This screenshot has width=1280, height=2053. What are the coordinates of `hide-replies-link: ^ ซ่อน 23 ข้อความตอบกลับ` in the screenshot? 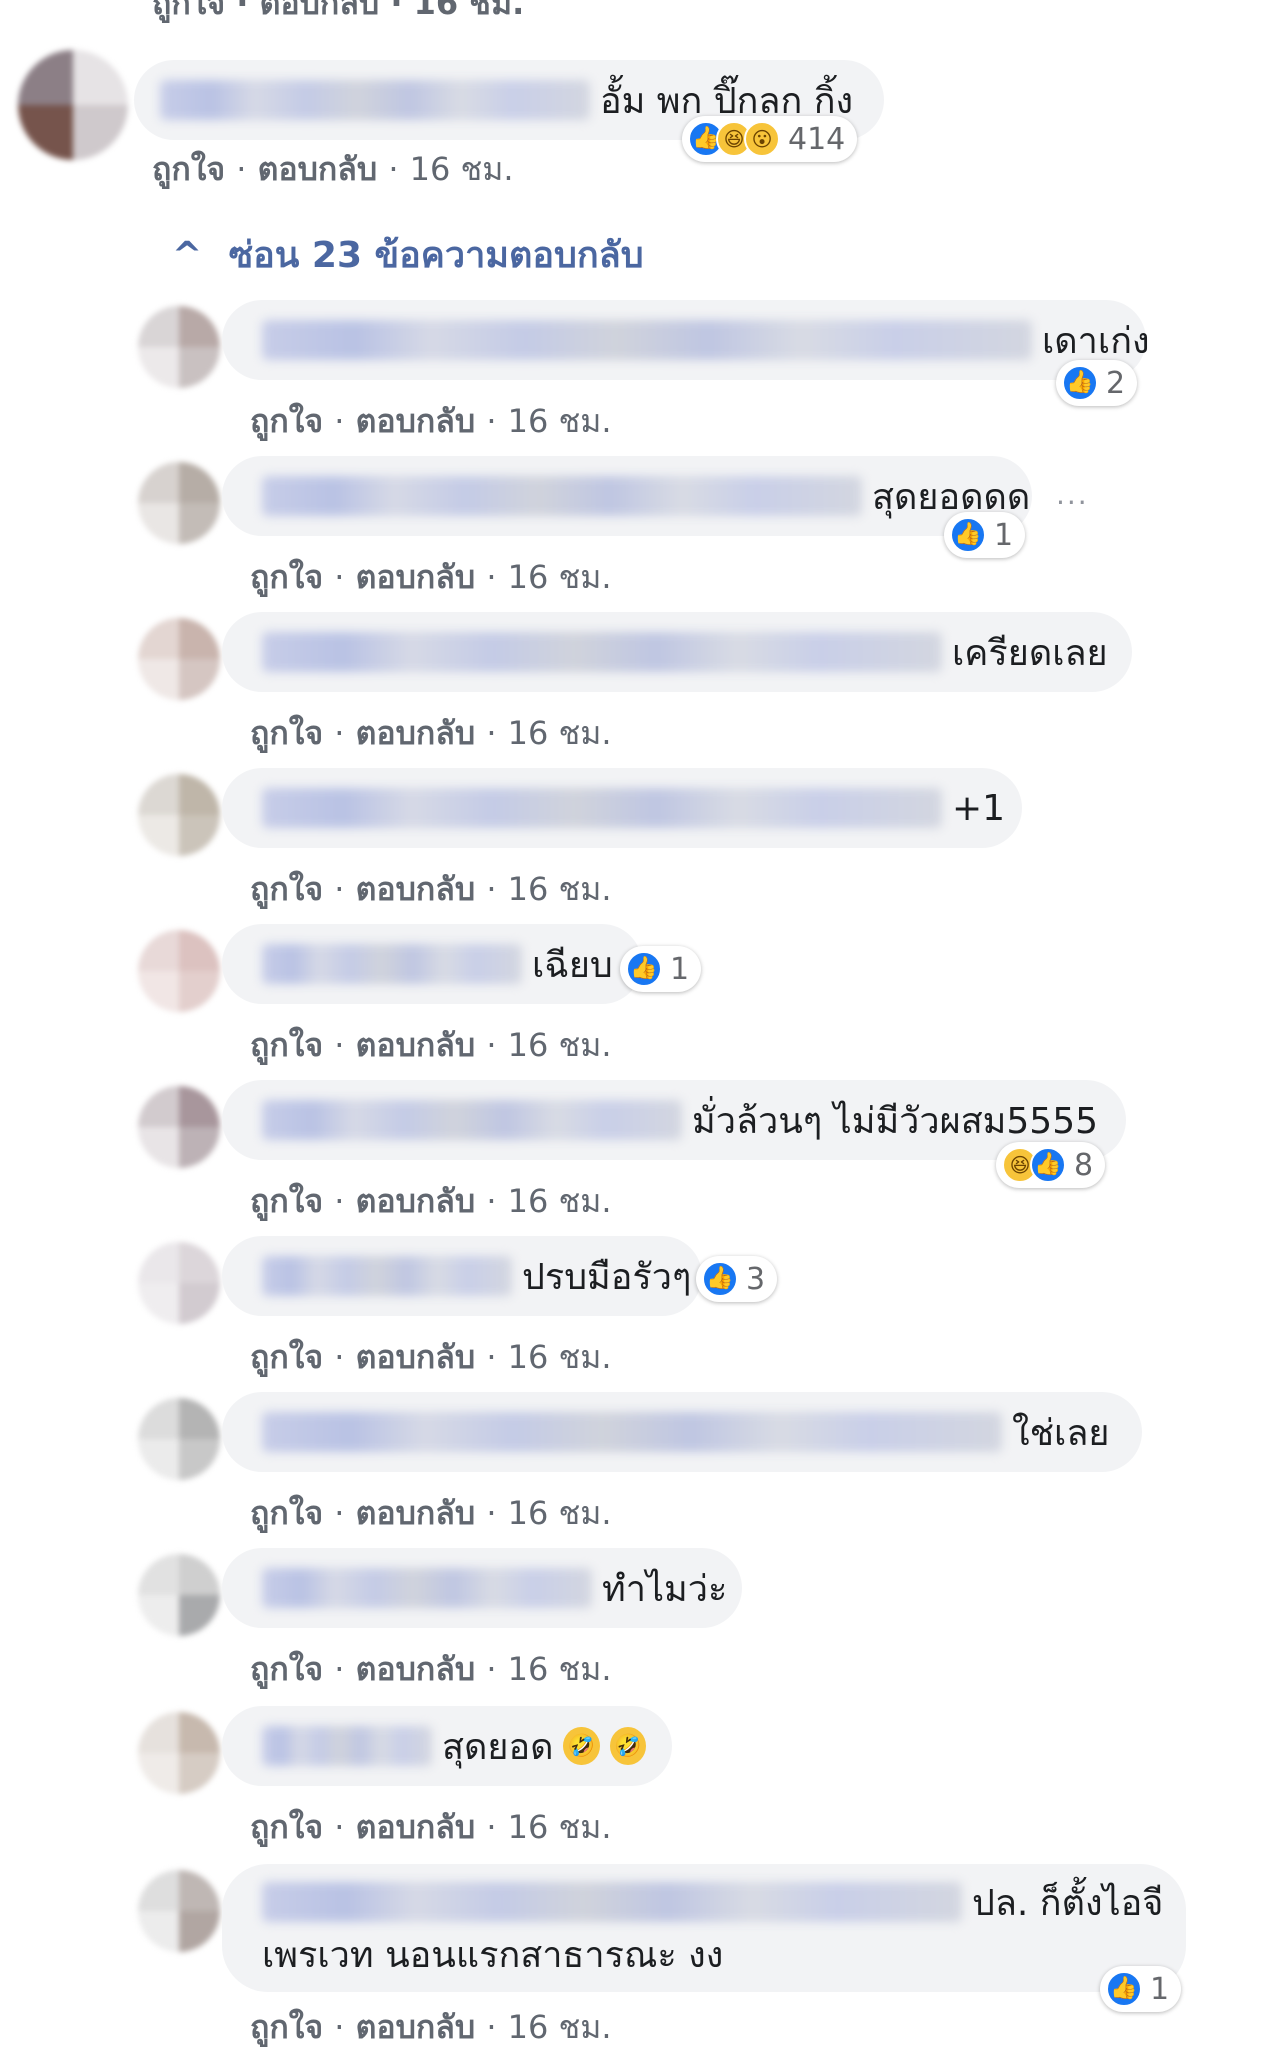 It's located at (408, 254).